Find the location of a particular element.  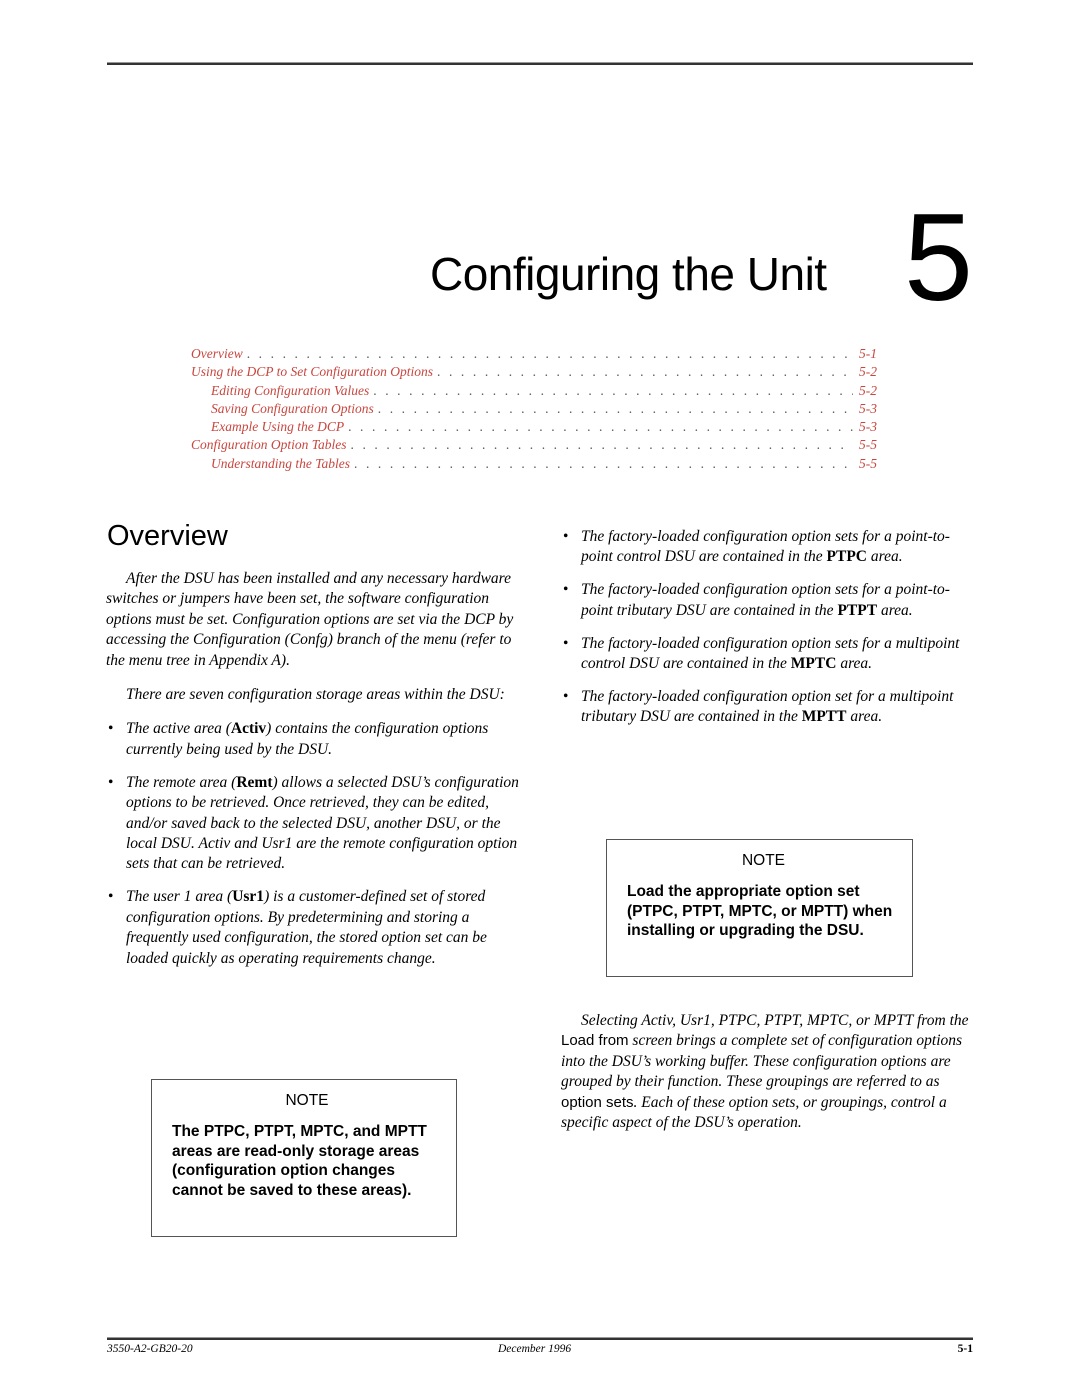

toc-entry-option-tables: Configuration Option Tables 5-5 is located at coordinates (534, 446).